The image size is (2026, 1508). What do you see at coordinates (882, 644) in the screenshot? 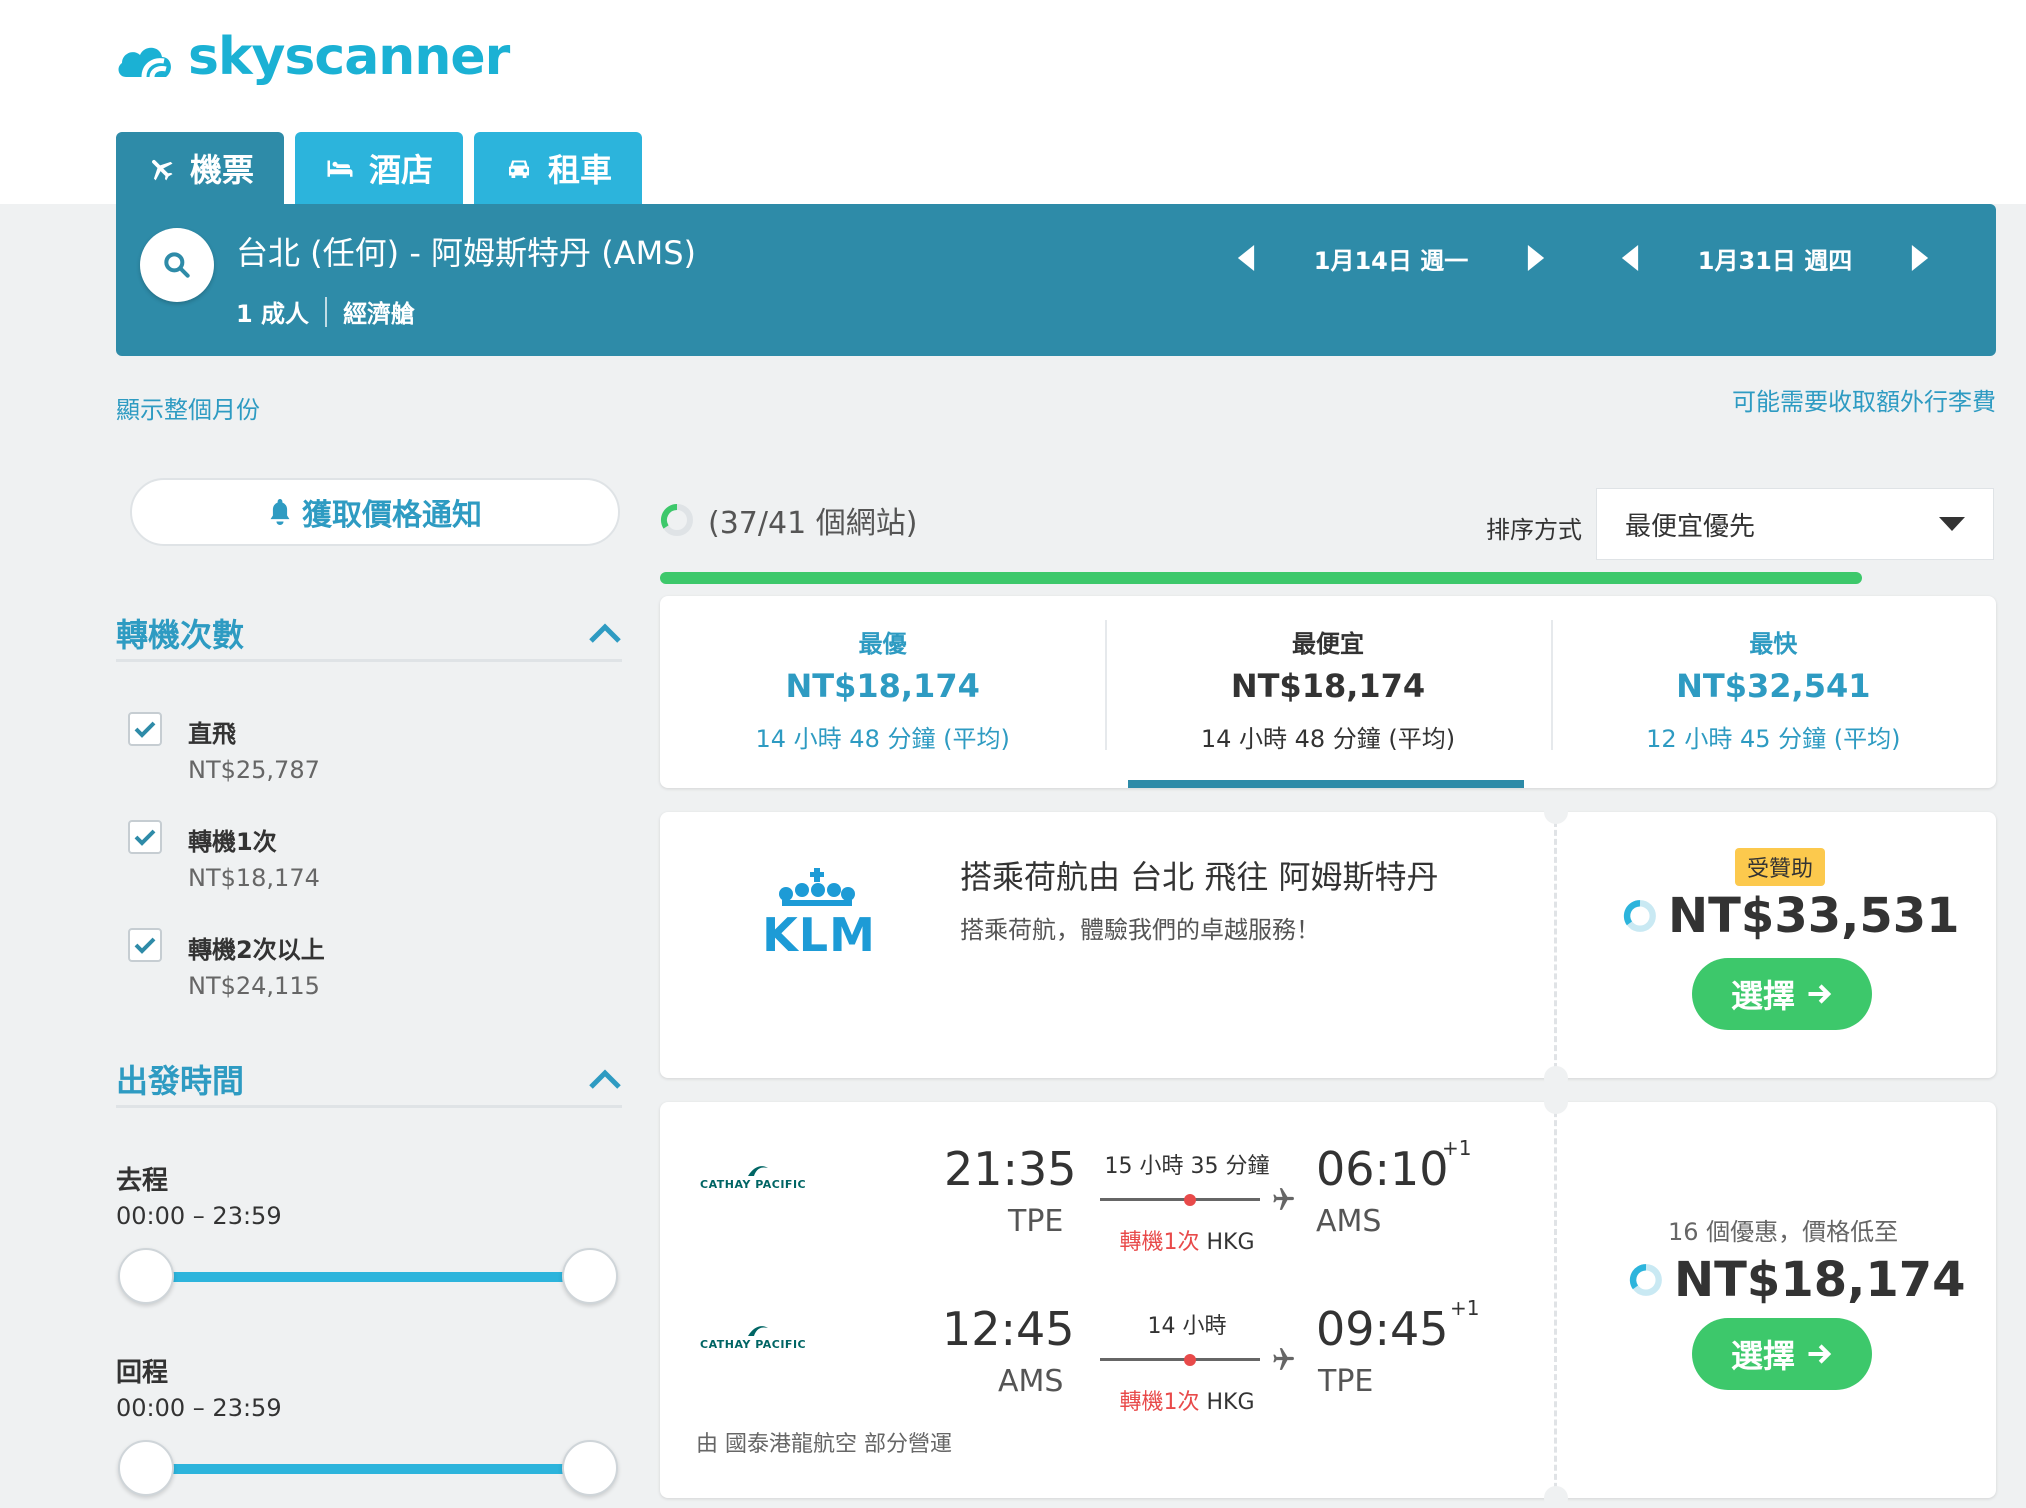
I see `summary-label: 最優` at bounding box center [882, 644].